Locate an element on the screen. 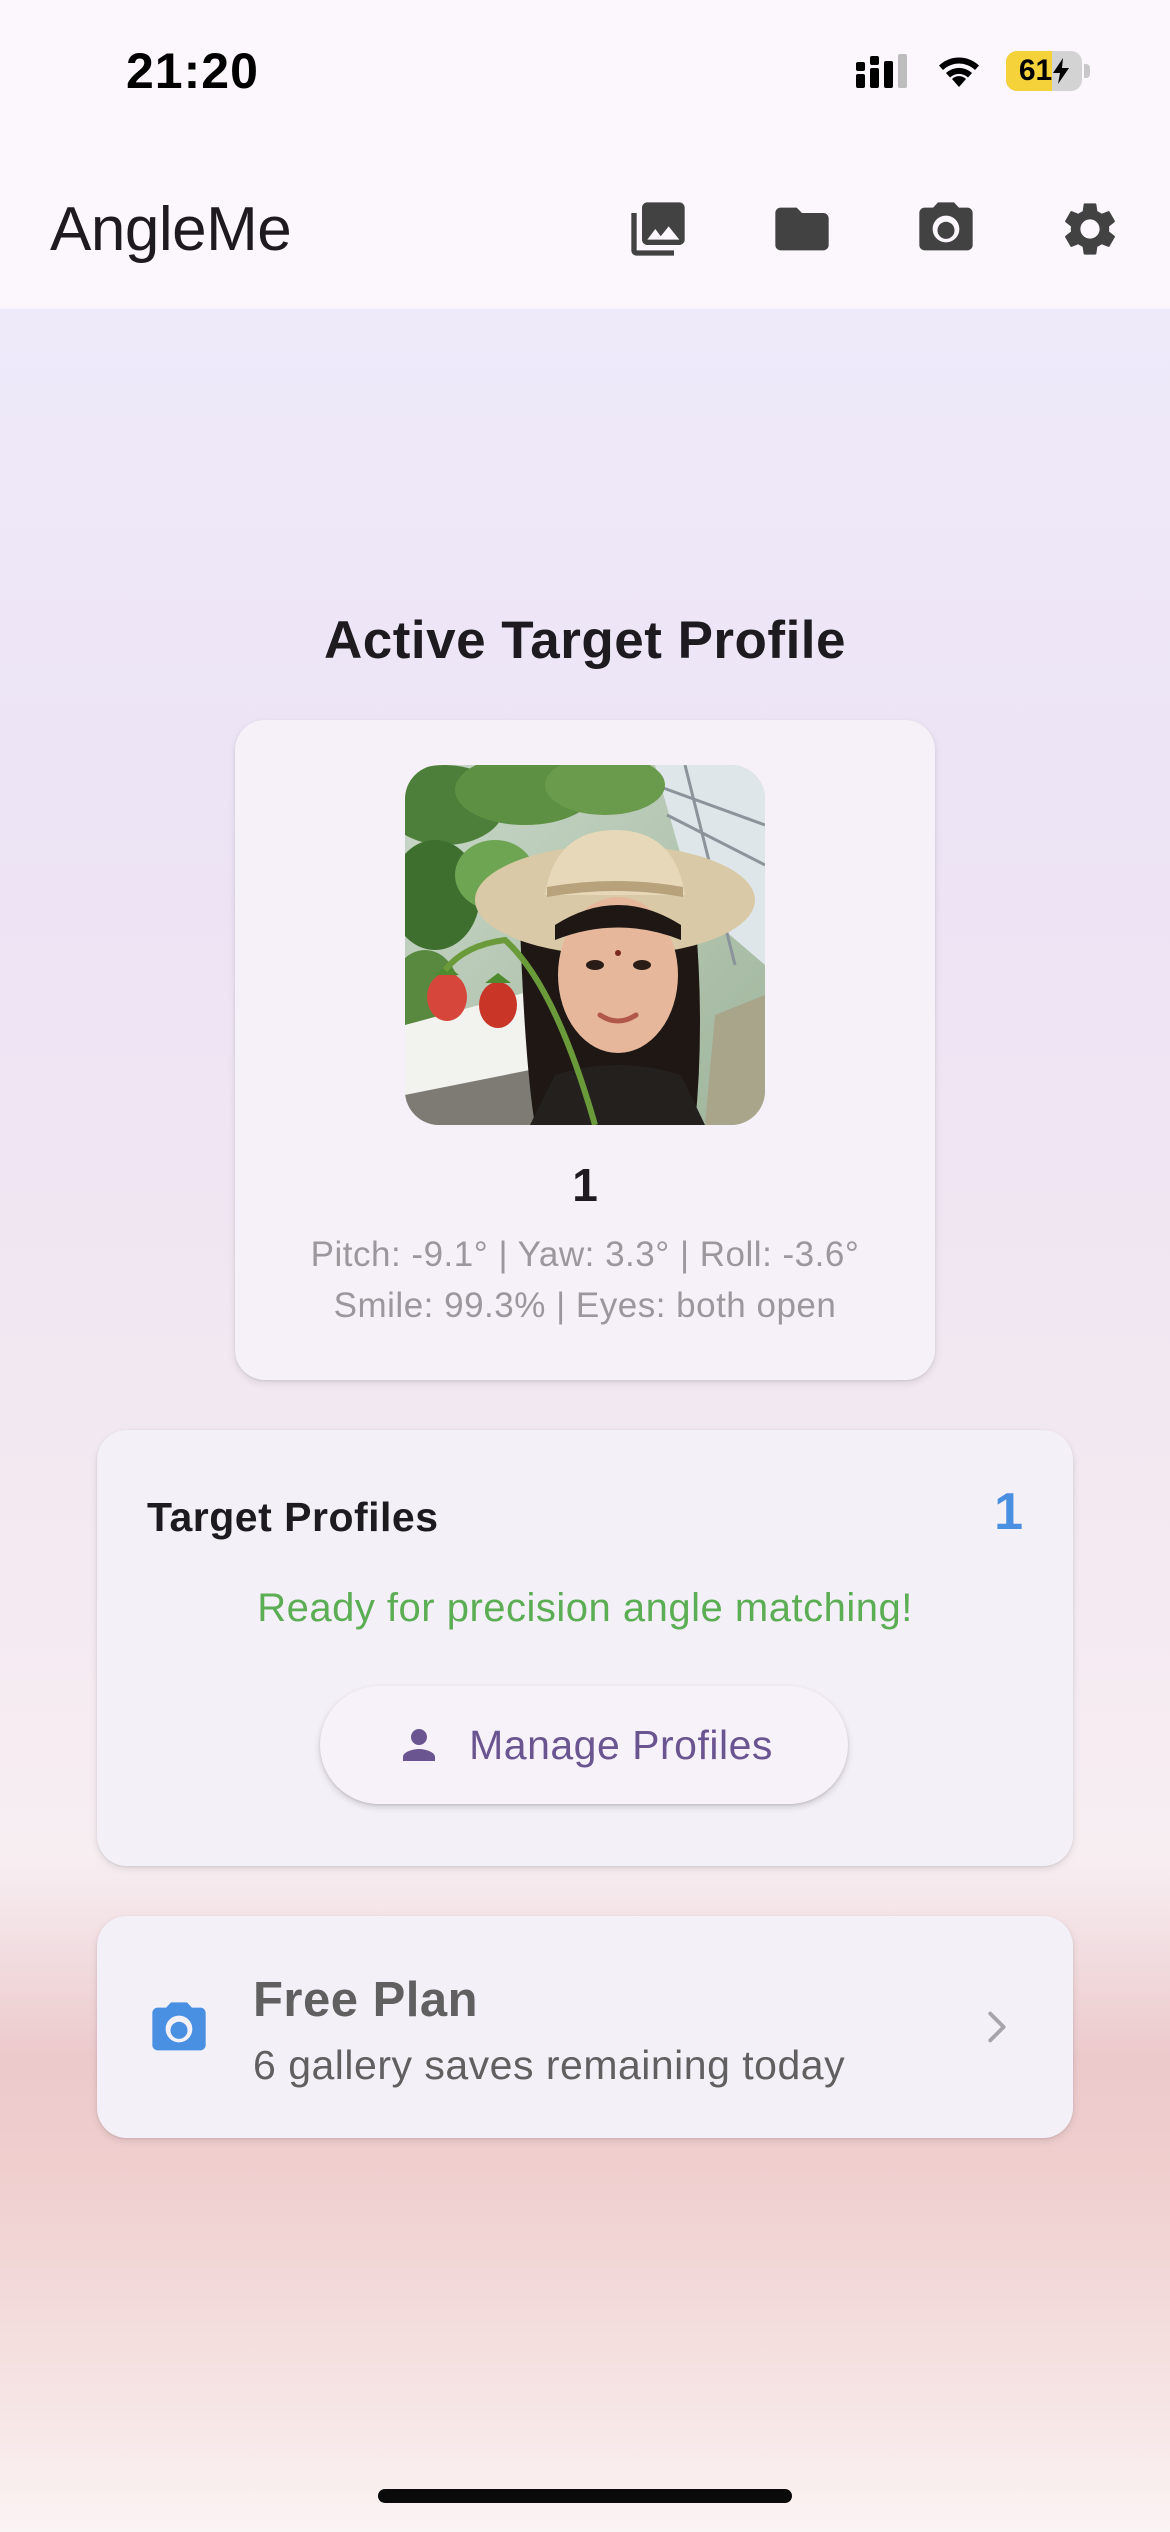 The width and height of the screenshot is (1170, 2532). wifi-icon is located at coordinates (959, 72).